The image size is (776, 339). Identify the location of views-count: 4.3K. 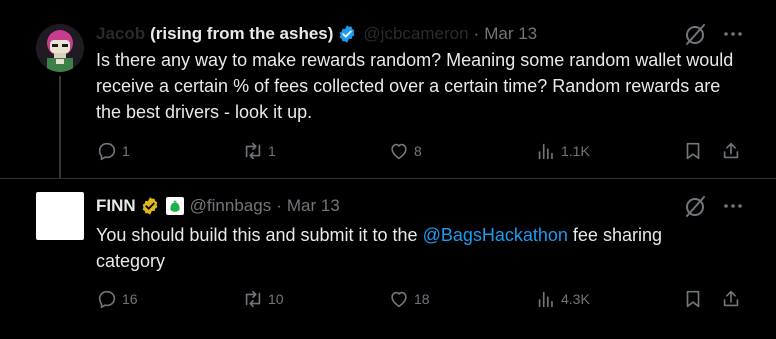
(575, 299).